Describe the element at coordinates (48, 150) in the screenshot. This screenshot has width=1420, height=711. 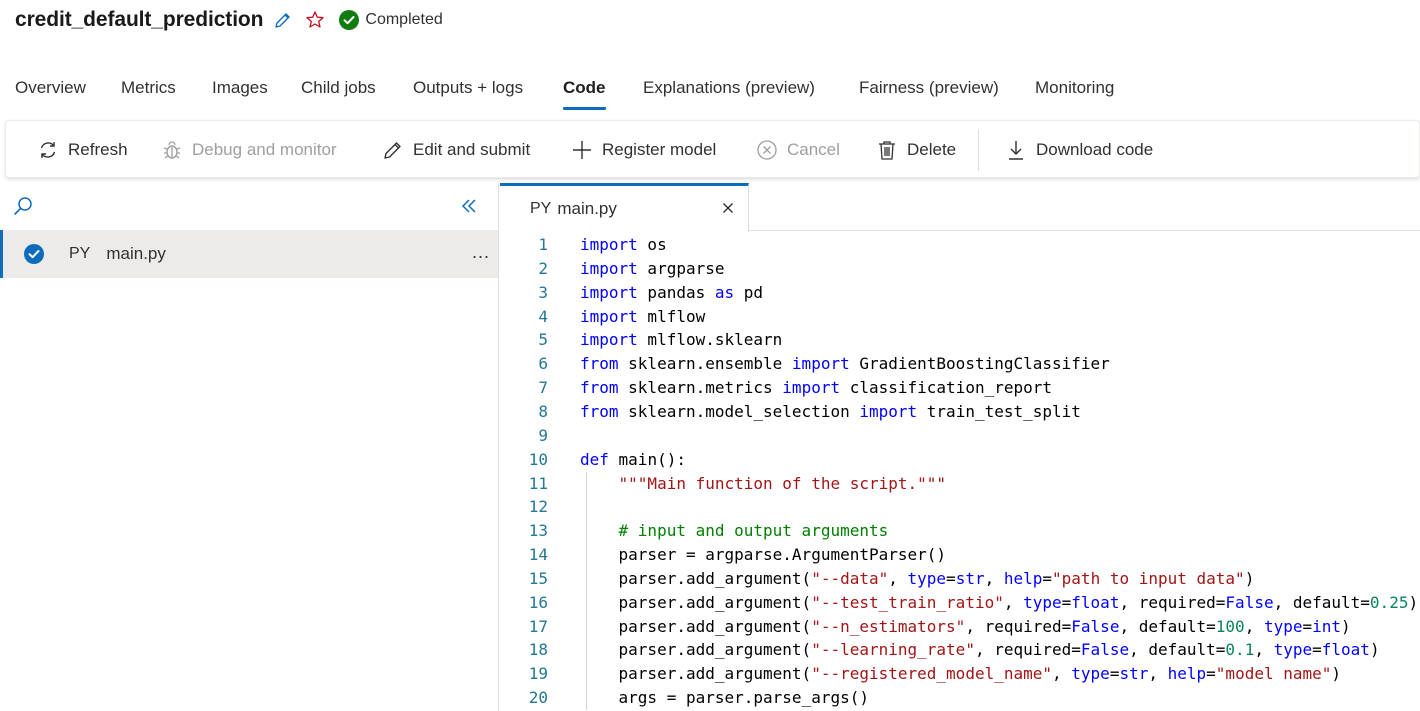
I see `refresh-icon` at that location.